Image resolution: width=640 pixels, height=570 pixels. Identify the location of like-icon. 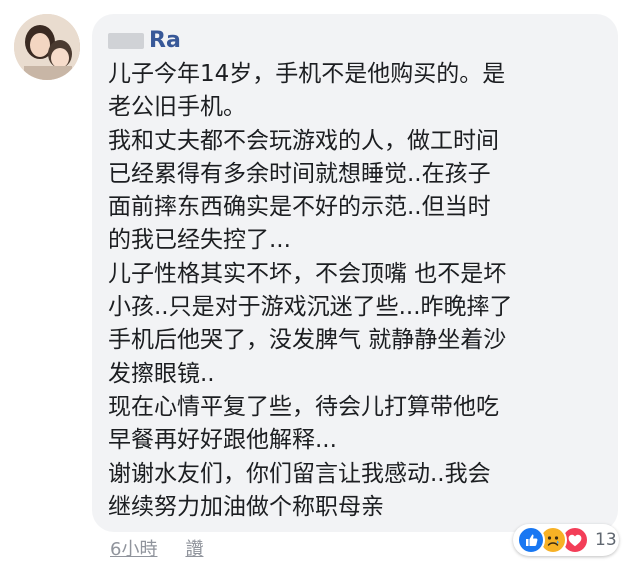
(531, 540).